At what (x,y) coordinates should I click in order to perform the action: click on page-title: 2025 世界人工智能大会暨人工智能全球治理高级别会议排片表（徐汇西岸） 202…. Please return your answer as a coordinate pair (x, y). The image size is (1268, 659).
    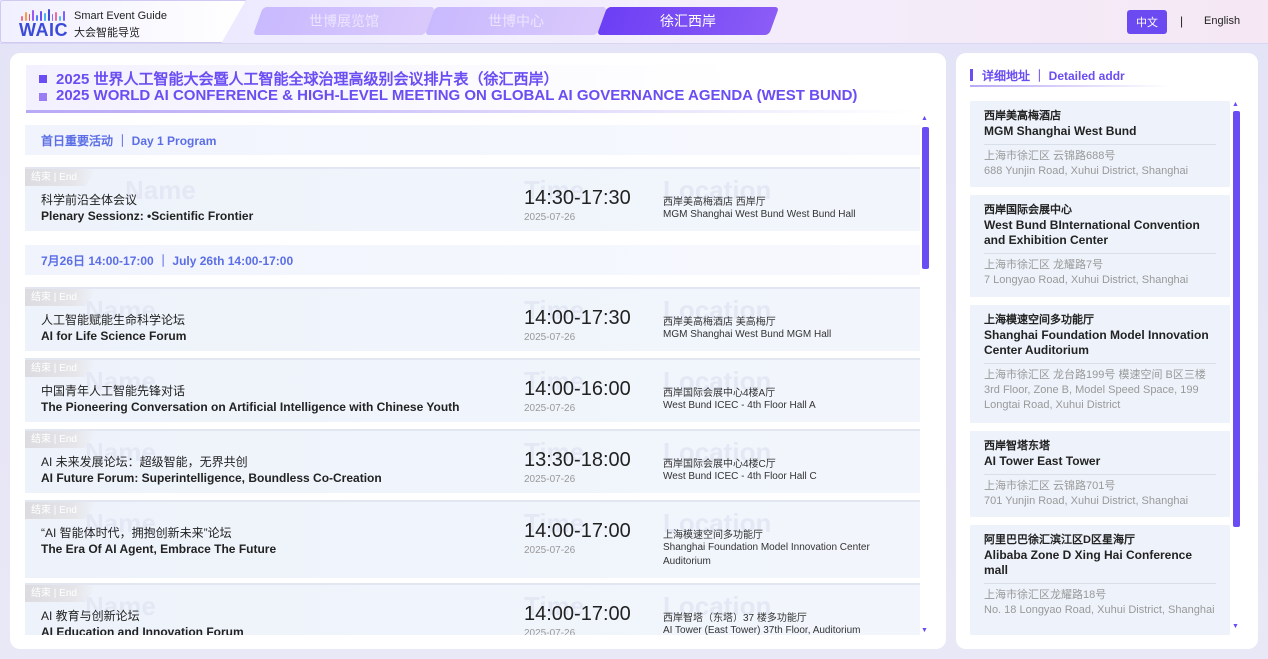
    Looking at the image, I should click on (472, 89).